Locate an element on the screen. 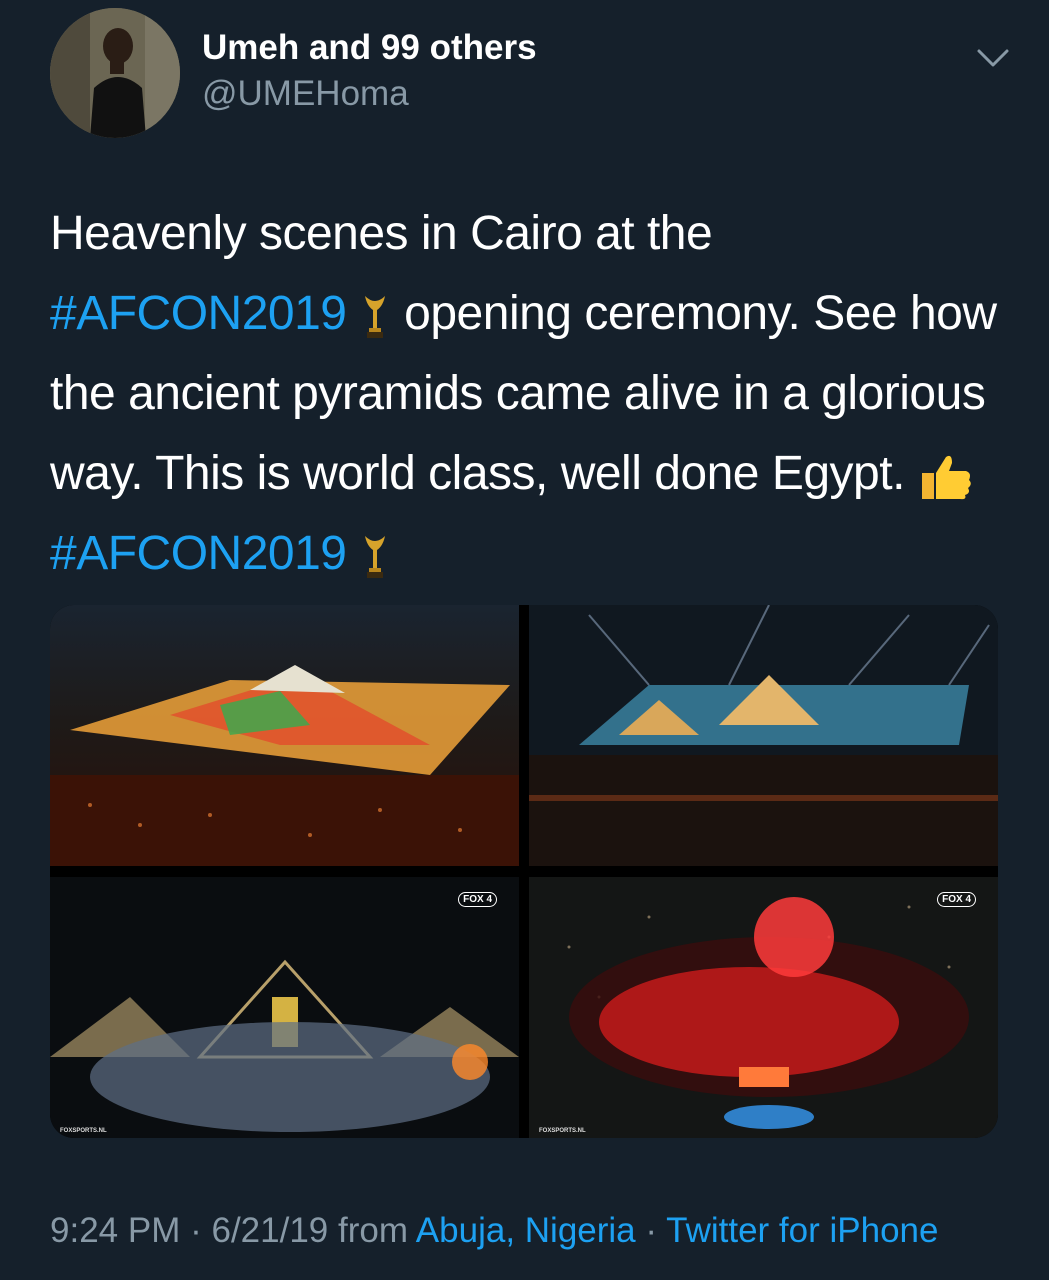 The height and width of the screenshot is (1280, 1049). location-link: Abuja, Nigeria is located at coordinates (526, 1230).